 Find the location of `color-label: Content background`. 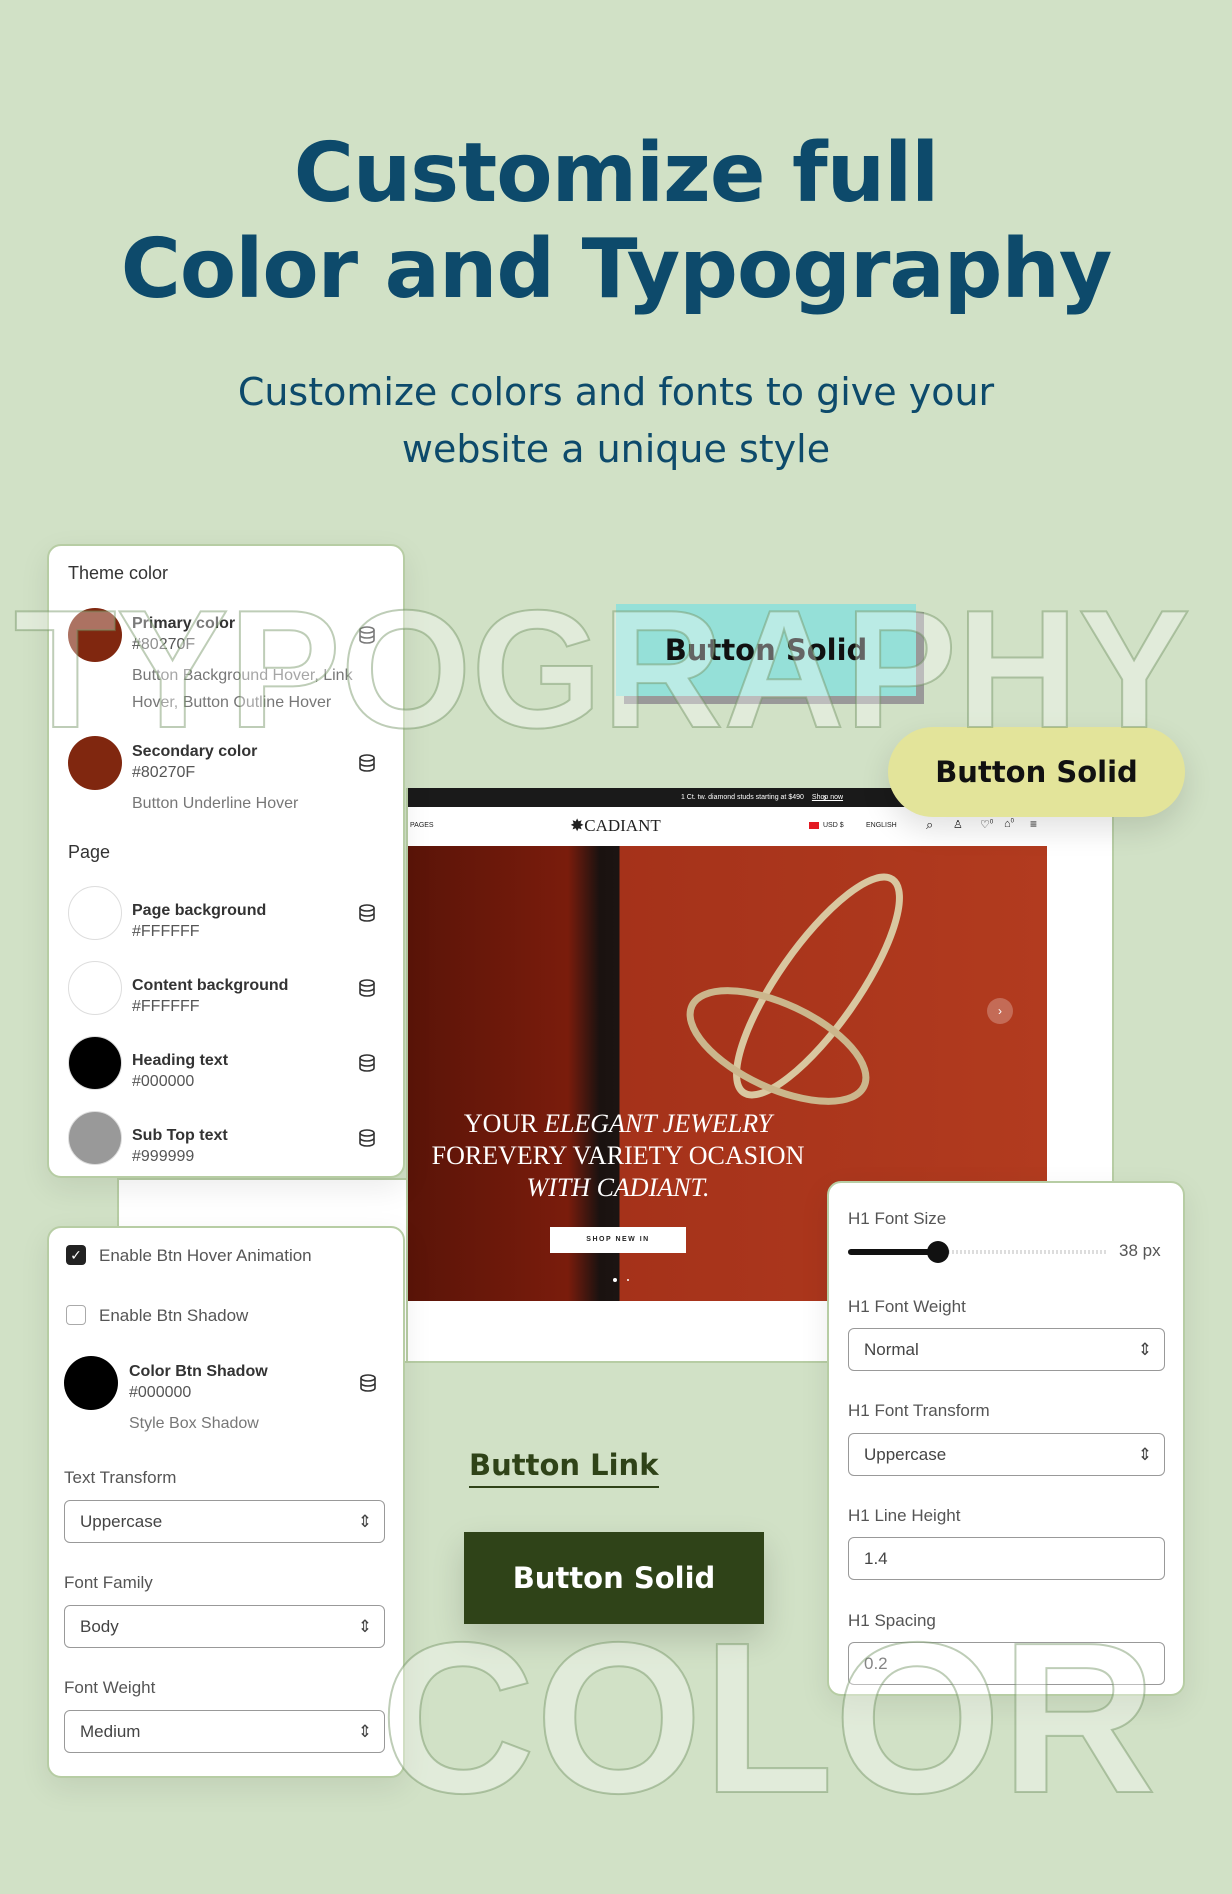

color-label: Content background is located at coordinates (210, 985).